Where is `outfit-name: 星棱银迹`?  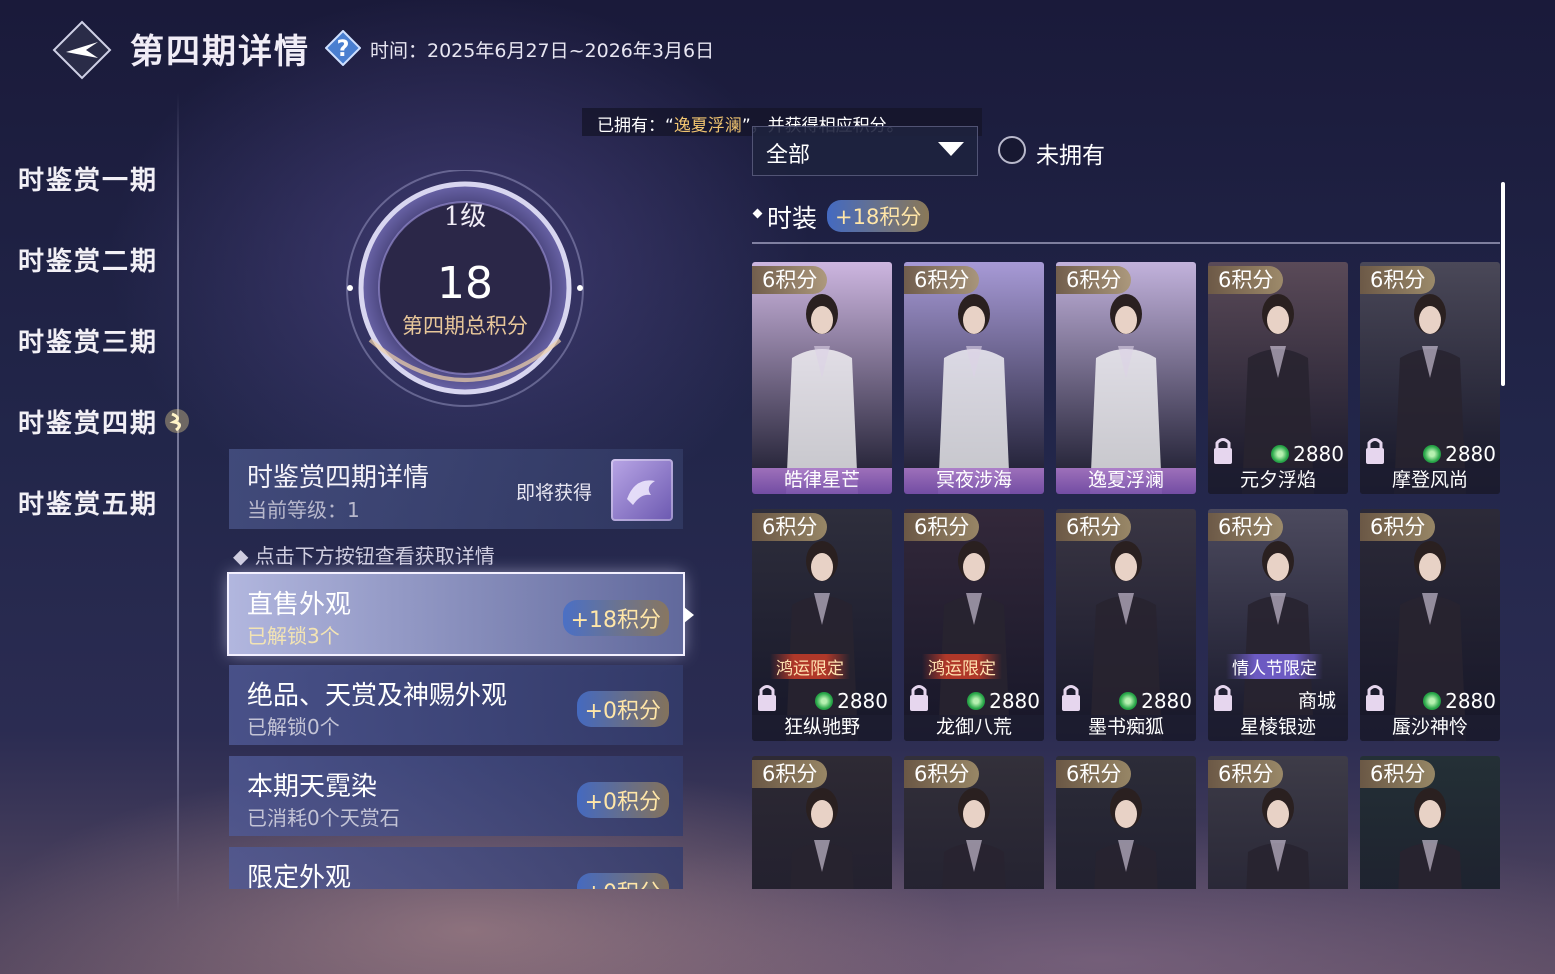
outfit-name: 星棱银迹 is located at coordinates (1277, 727).